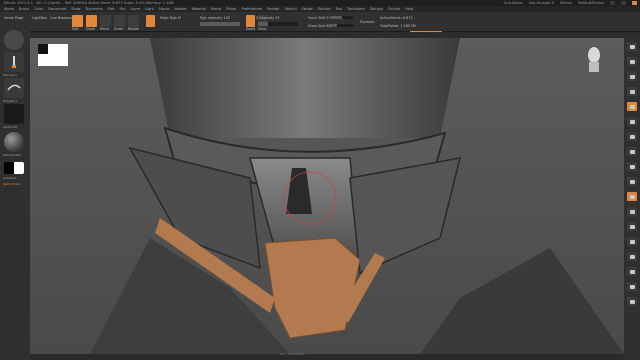 The height and width of the screenshot is (360, 640). What do you see at coordinates (268, 18) in the screenshot?
I see `z-intensity-label: Z Intensity 25` at bounding box center [268, 18].